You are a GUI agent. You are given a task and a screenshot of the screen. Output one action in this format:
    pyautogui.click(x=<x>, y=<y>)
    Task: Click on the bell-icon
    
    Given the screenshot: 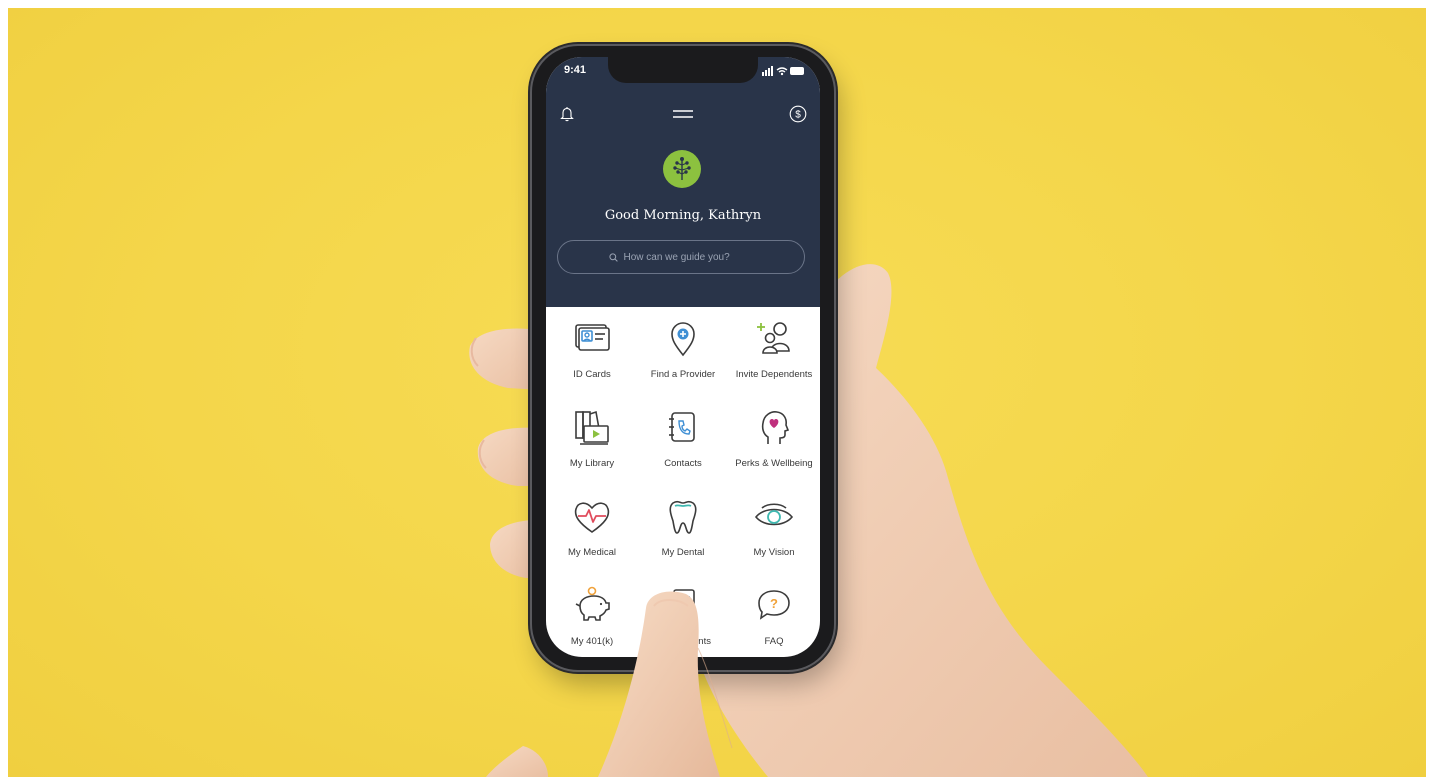 What is the action you would take?
    pyautogui.click(x=567, y=114)
    